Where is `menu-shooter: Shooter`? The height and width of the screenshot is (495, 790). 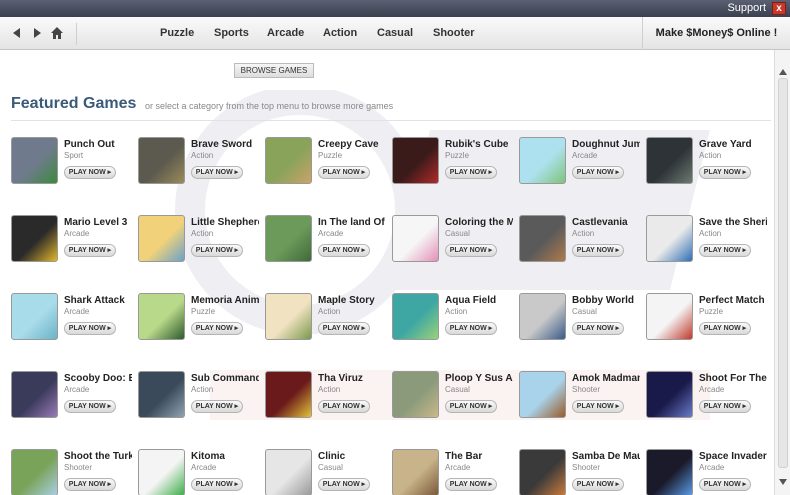 menu-shooter: Shooter is located at coordinates (454, 33).